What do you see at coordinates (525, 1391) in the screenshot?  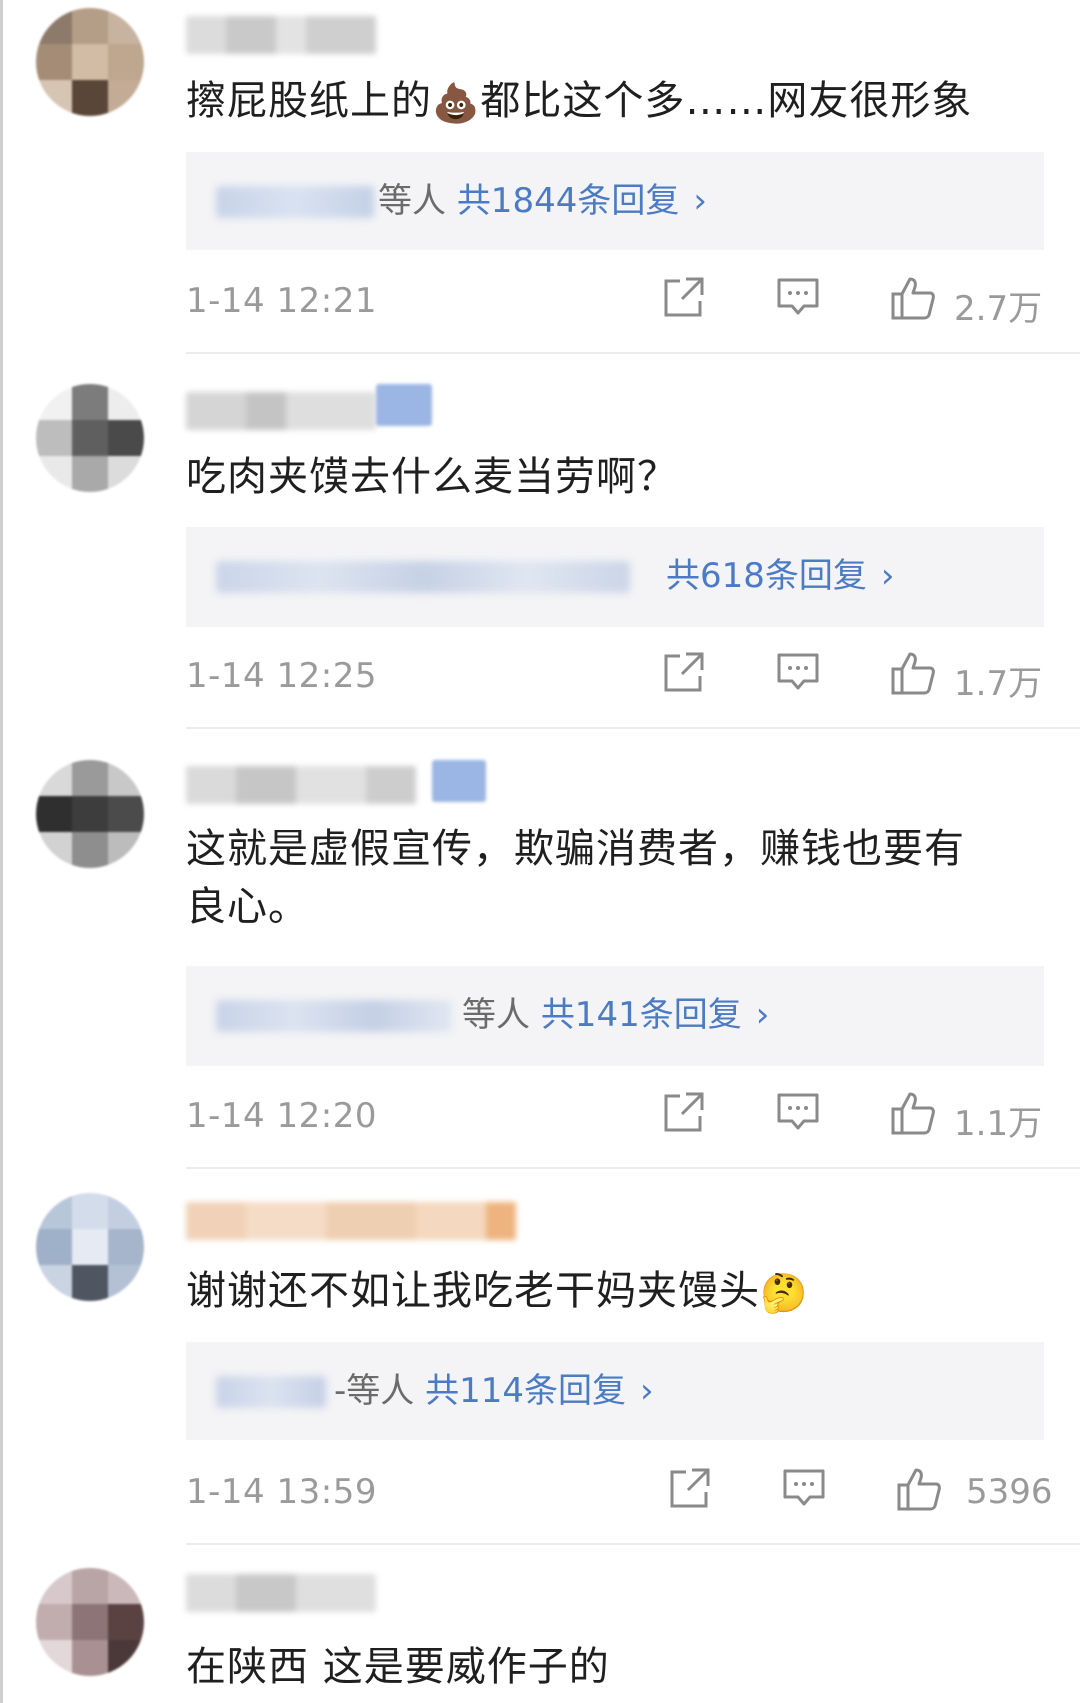 I see `reply-count-link: 共114条回复` at bounding box center [525, 1391].